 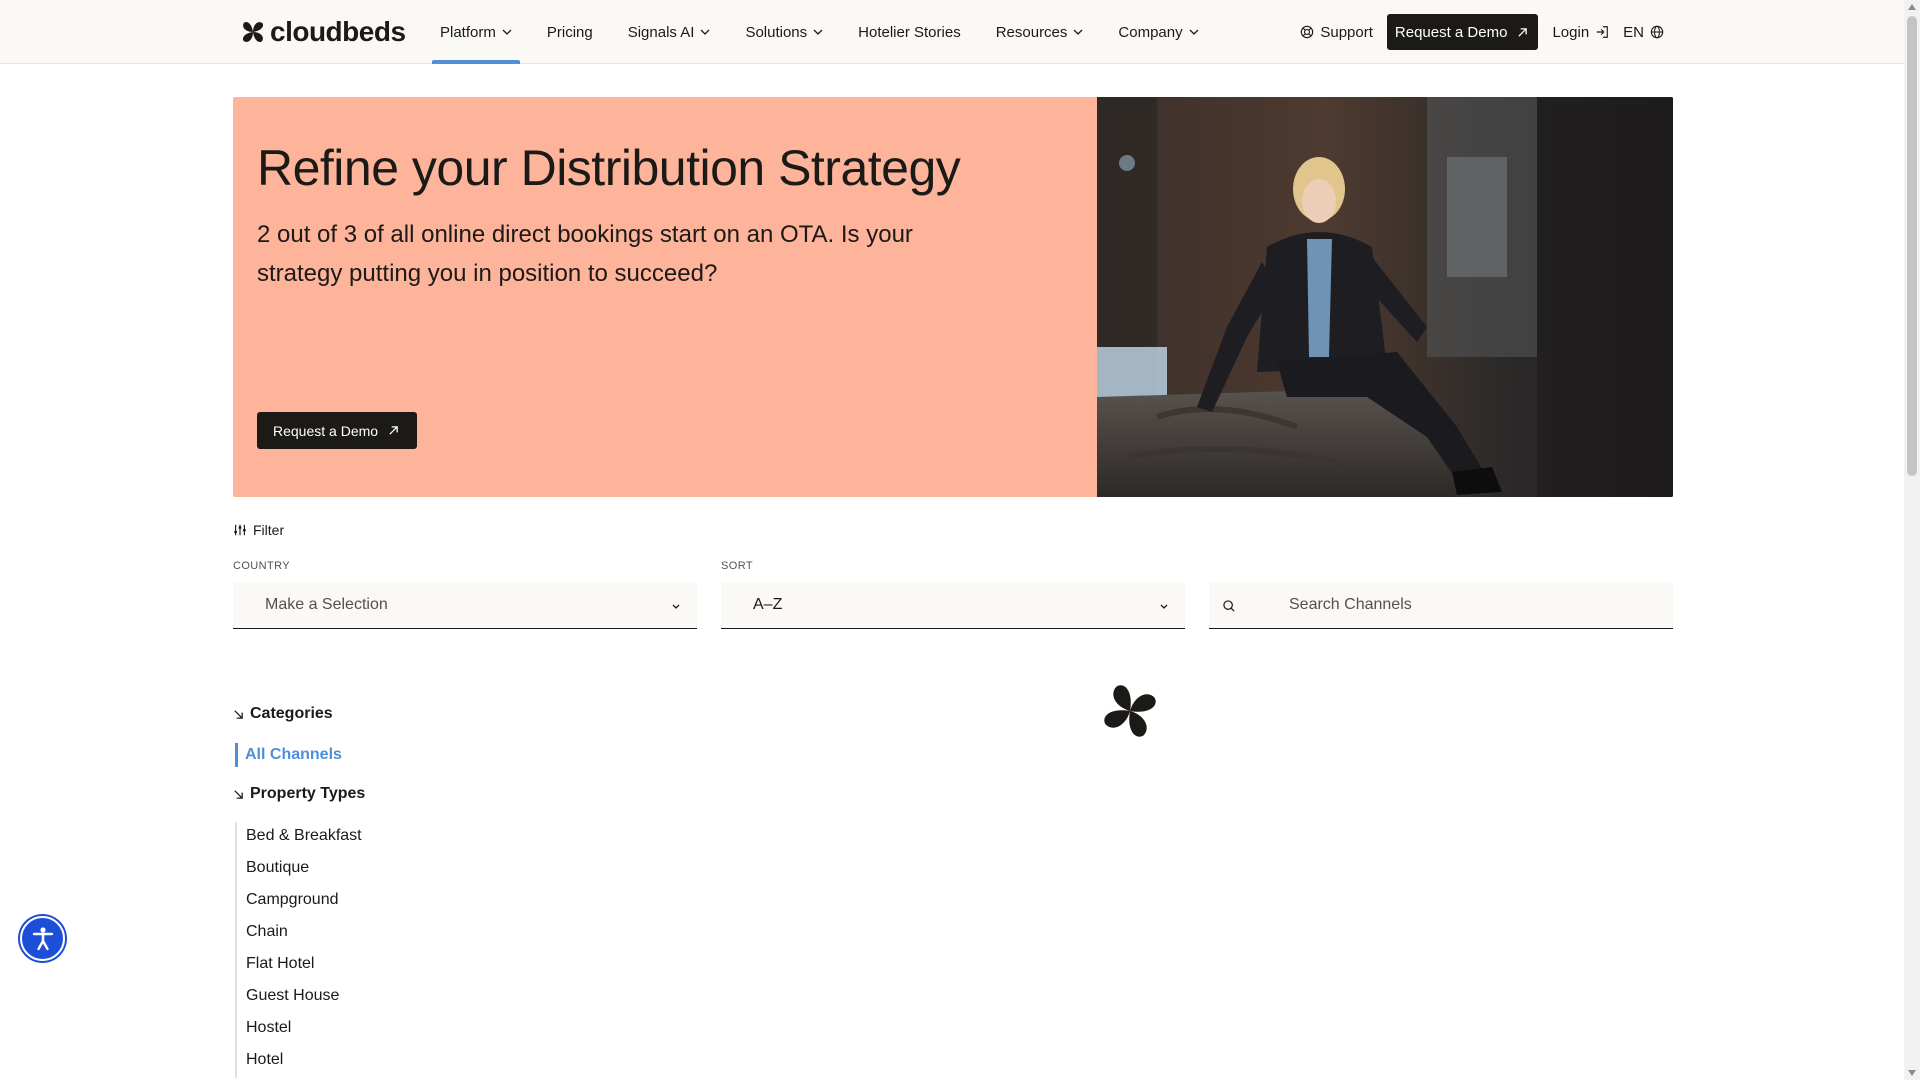 What do you see at coordinates (465, 605) in the screenshot?
I see `country-select: Make a Selection` at bounding box center [465, 605].